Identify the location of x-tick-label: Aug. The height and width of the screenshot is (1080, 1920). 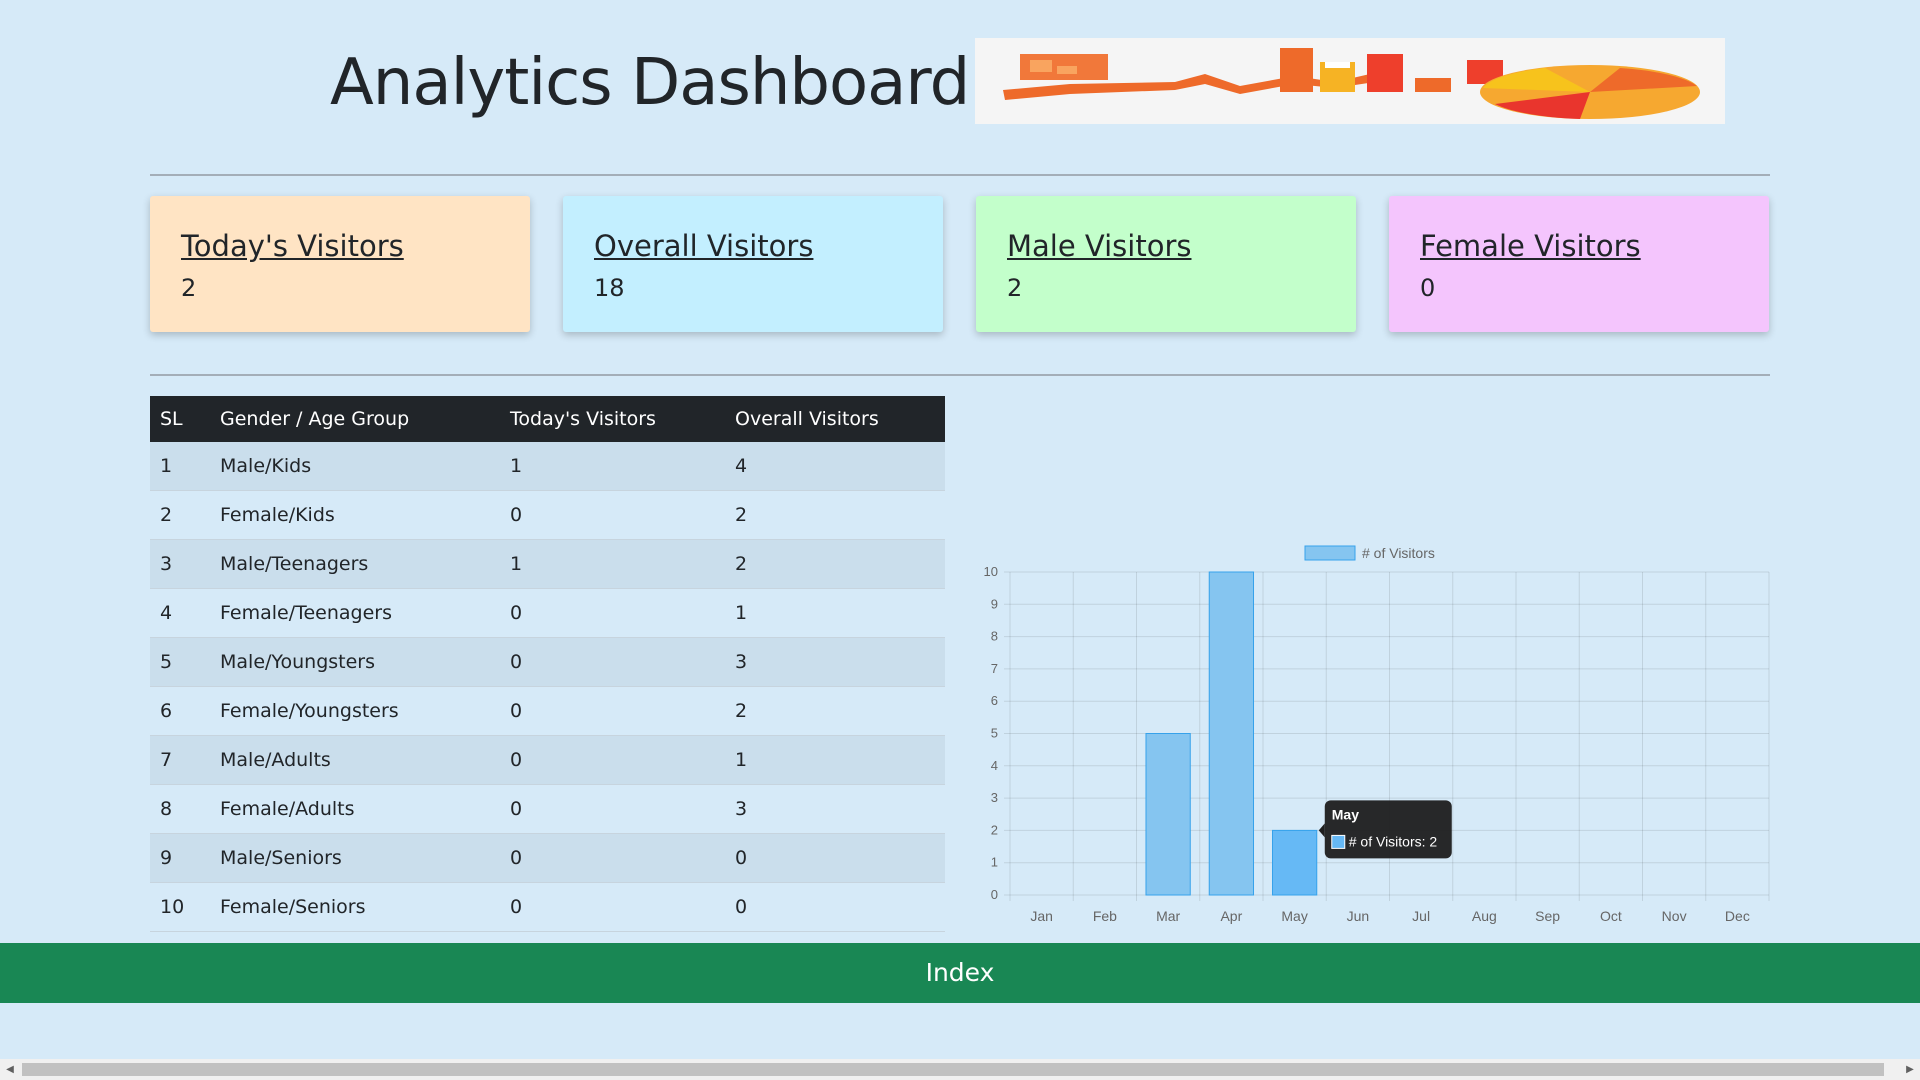
(1484, 916).